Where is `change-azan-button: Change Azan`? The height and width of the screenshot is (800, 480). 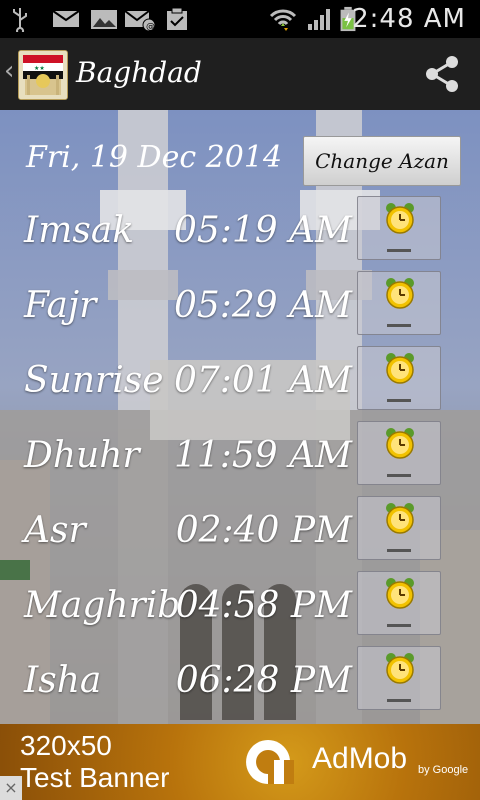 change-azan-button: Change Azan is located at coordinates (382, 161).